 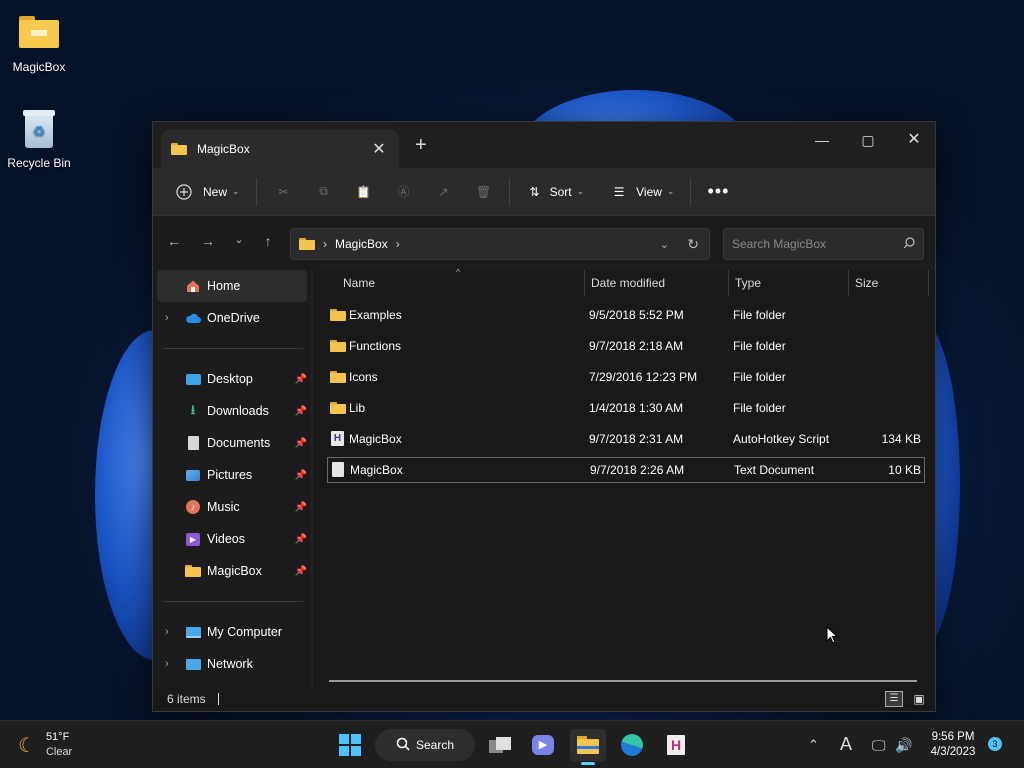 What do you see at coordinates (256, 191) in the screenshot?
I see `divider` at bounding box center [256, 191].